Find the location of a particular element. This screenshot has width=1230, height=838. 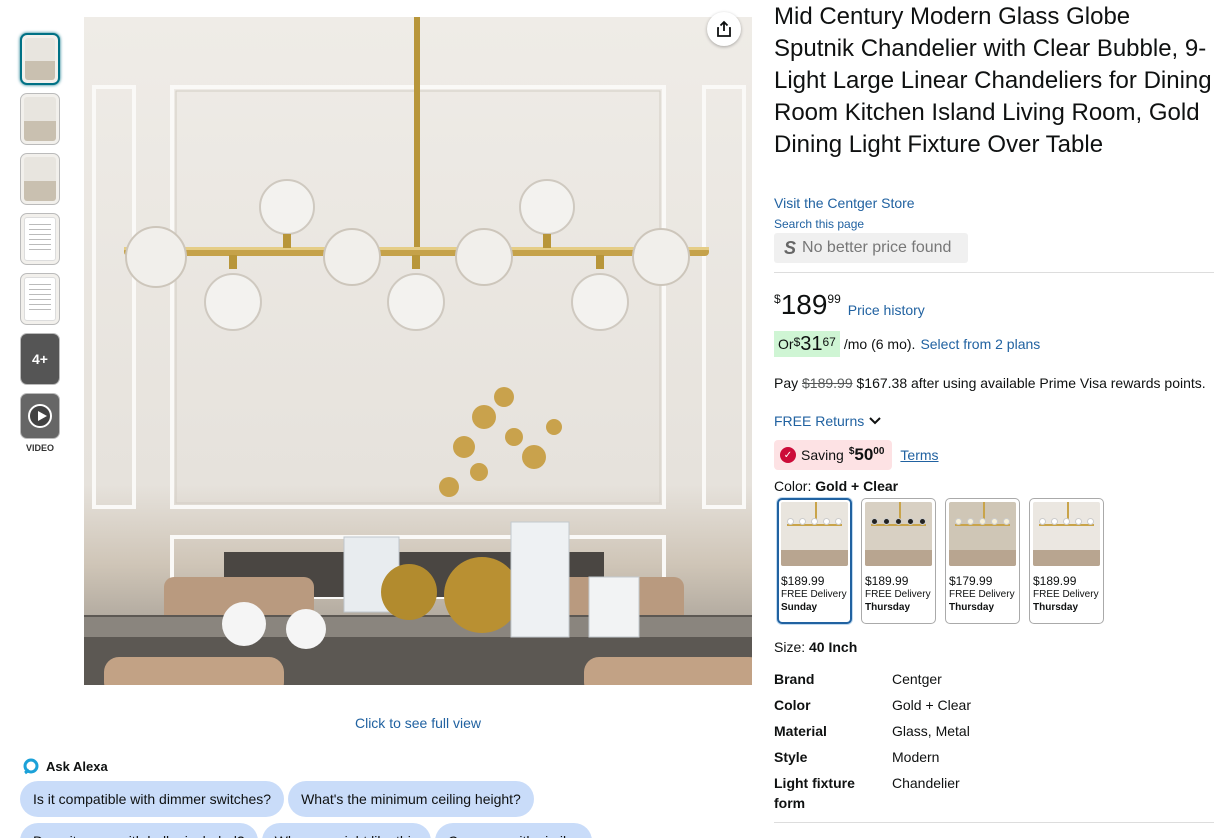

spec-key: Color is located at coordinates (792, 705).